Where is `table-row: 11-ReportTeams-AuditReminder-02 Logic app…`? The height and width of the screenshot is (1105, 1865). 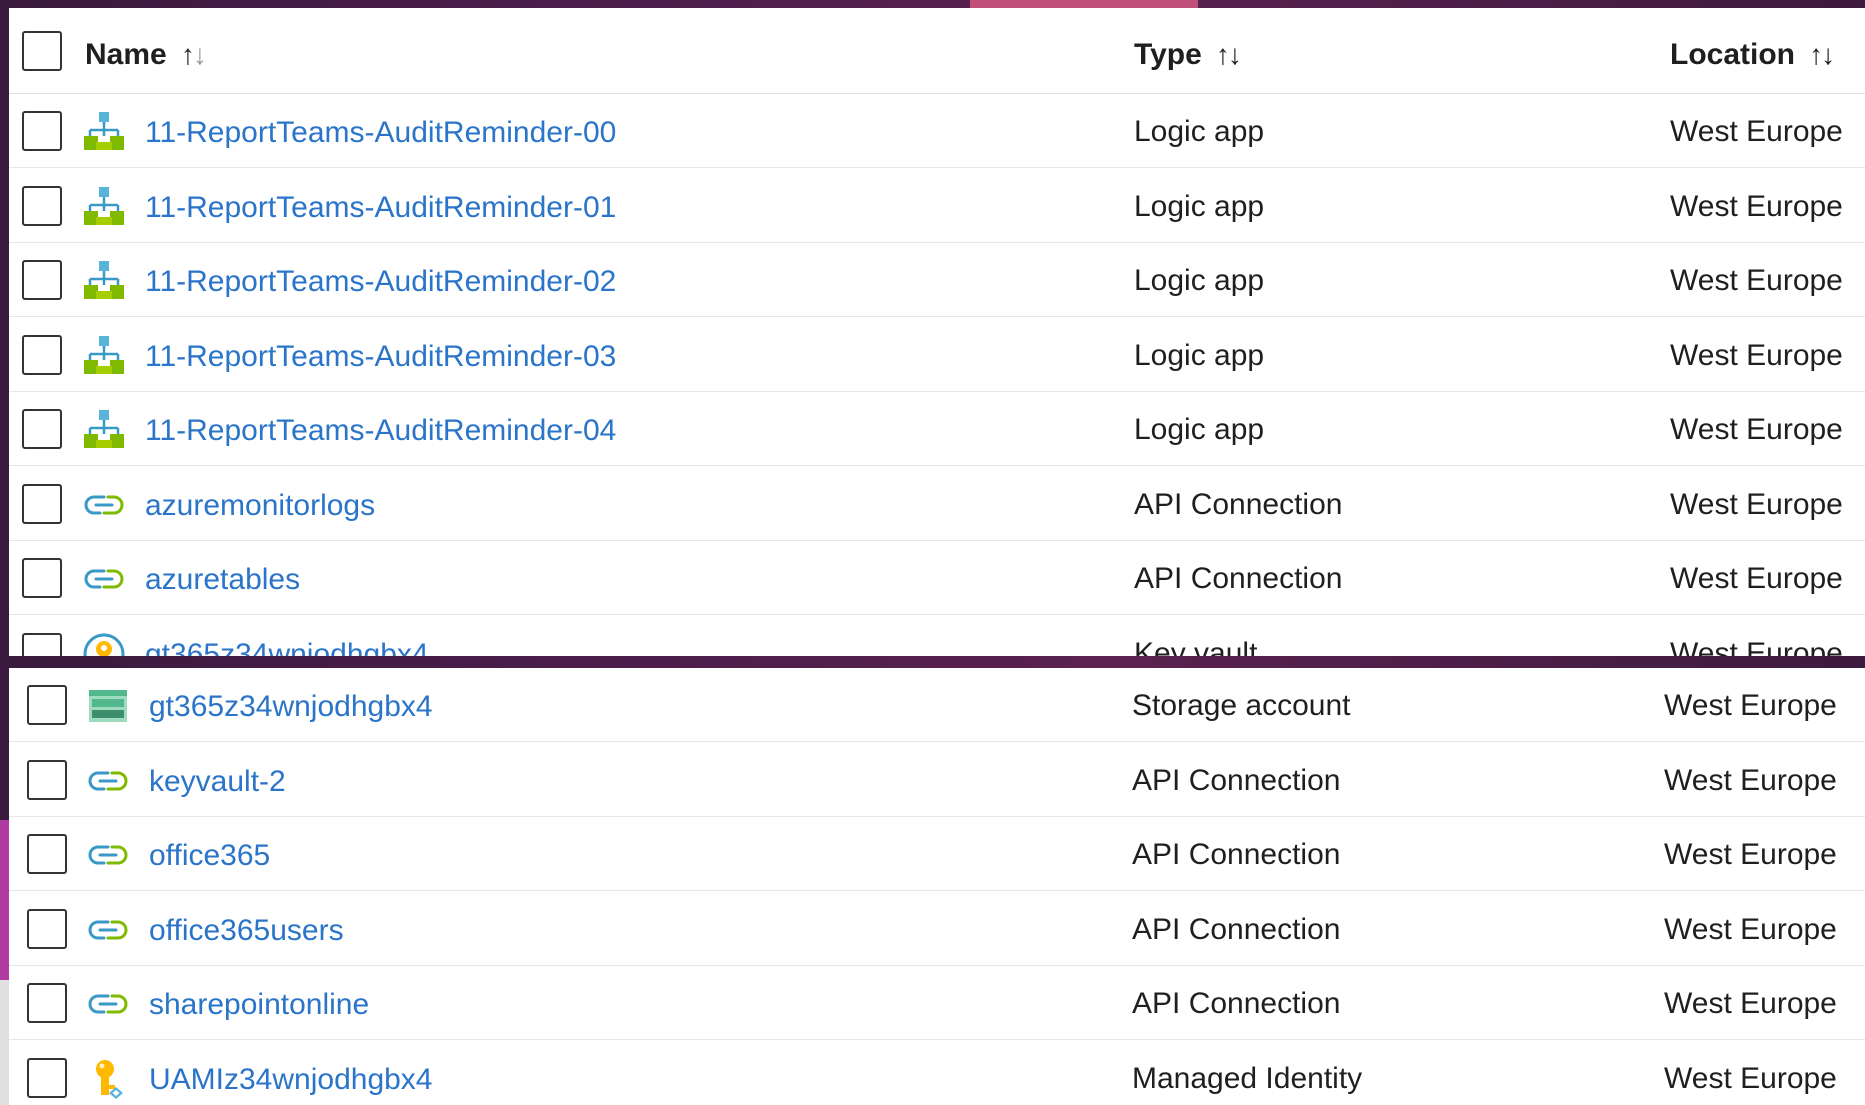
table-row: 11-ReportTeams-AuditReminder-02 Logic app… is located at coordinates (937, 280).